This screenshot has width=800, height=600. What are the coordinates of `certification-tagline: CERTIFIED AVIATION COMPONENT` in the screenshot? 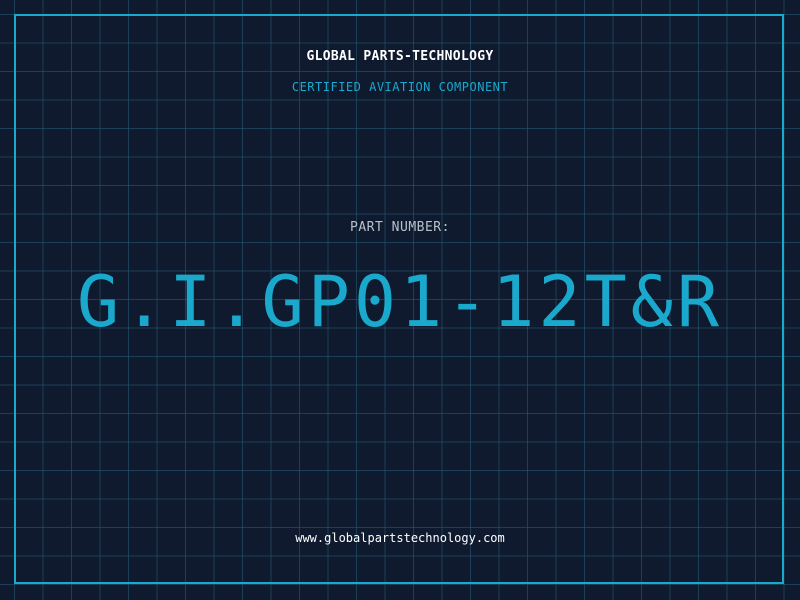 It's located at (400, 87).